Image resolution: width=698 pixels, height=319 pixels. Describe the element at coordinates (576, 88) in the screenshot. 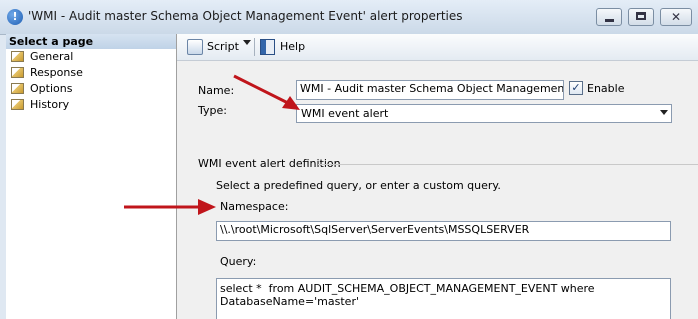

I see `enable-checkbox: ✓` at that location.